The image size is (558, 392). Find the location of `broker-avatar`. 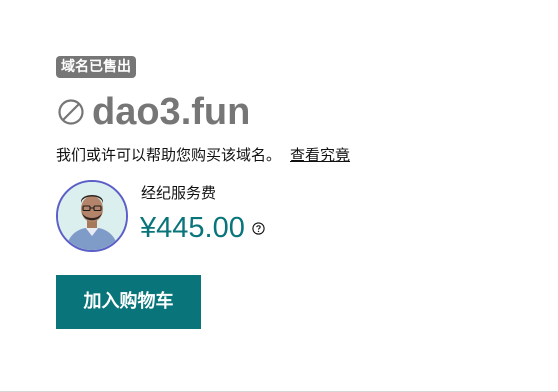

broker-avatar is located at coordinates (92, 216).